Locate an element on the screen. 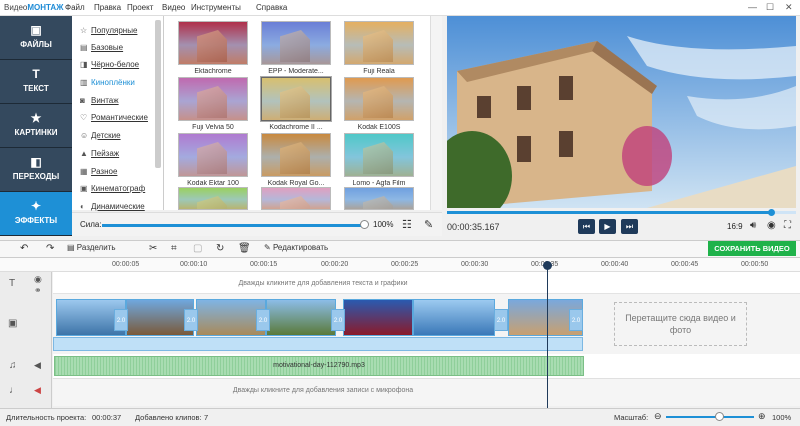 This screenshot has height=426, width=800. effect-tile: Fuji Reala is located at coordinates (379, 50).